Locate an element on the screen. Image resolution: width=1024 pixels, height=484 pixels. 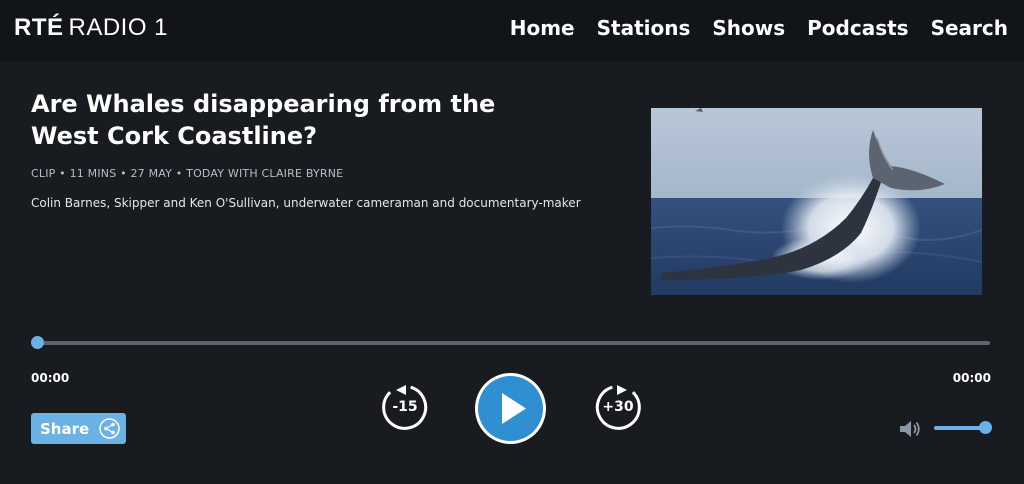
skip-forward-label: +30 is located at coordinates (618, 407).